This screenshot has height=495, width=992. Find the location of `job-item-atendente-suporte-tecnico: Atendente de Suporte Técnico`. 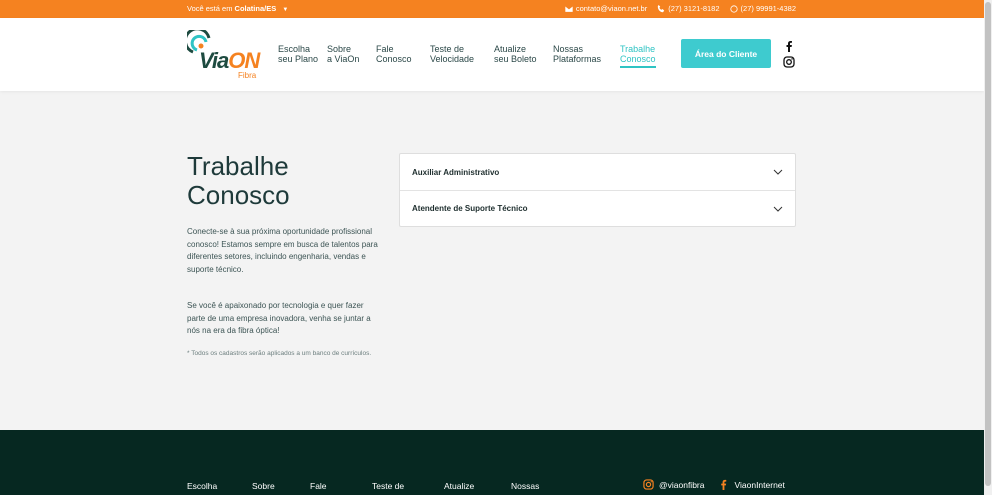

job-item-atendente-suporte-tecnico: Atendente de Suporte Técnico is located at coordinates (597, 208).